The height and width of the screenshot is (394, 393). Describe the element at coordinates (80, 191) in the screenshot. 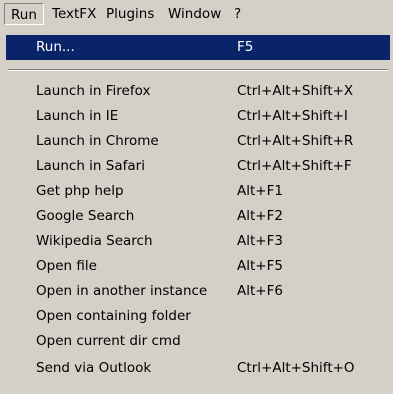

I see `menu-item-label: Get php help` at that location.